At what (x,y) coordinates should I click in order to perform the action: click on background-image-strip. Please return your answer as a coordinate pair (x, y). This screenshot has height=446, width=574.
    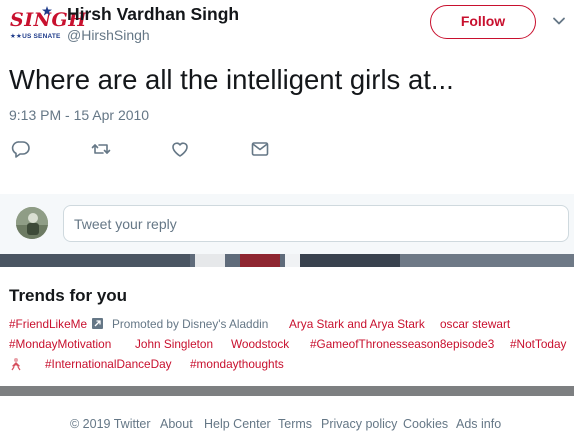
    Looking at the image, I should click on (287, 260).